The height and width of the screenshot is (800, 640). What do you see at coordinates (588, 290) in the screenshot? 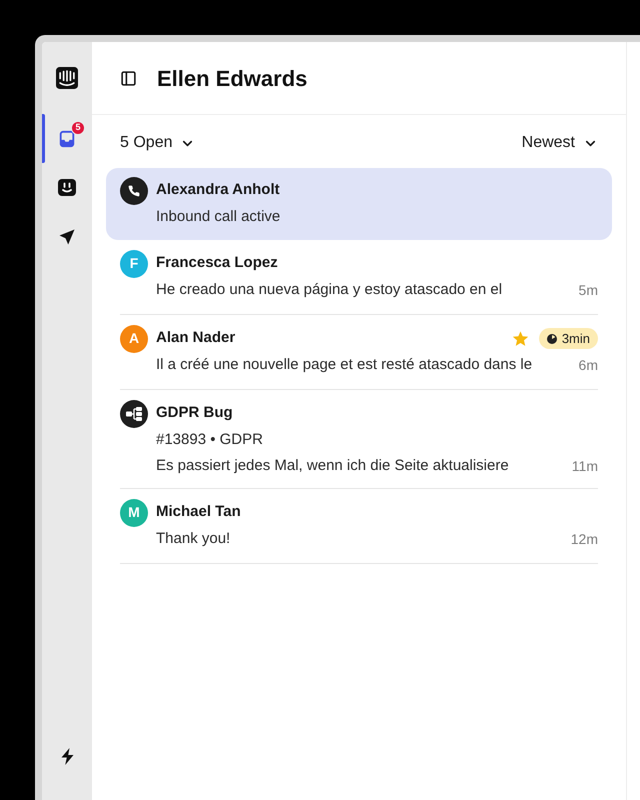
I see `message-time: 5m` at bounding box center [588, 290].